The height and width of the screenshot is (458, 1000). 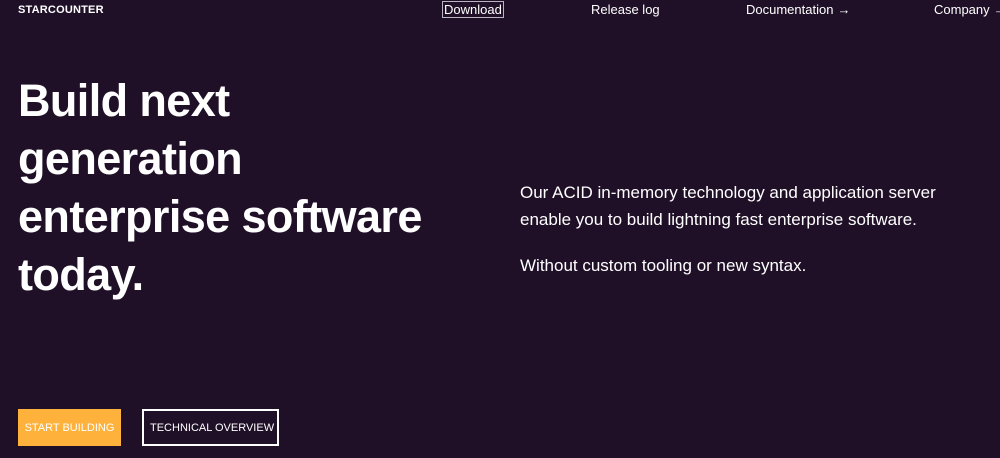 What do you see at coordinates (663, 265) in the screenshot?
I see `hero-description-secondary: Without custom tooling or new syntax.` at bounding box center [663, 265].